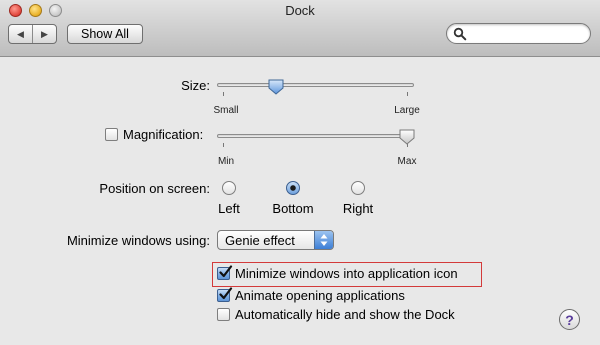  I want to click on search-icon, so click(460, 34).